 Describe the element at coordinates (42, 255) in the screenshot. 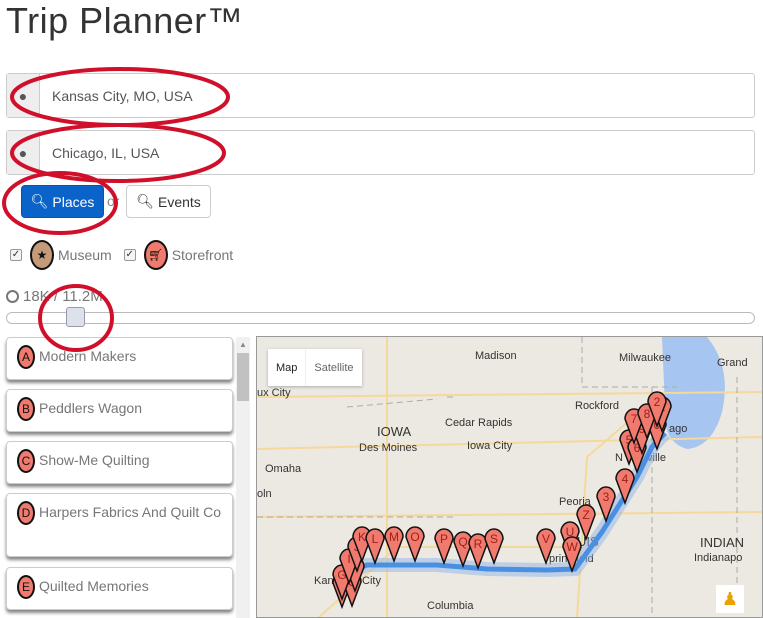

I see `star-icon: ★` at that location.